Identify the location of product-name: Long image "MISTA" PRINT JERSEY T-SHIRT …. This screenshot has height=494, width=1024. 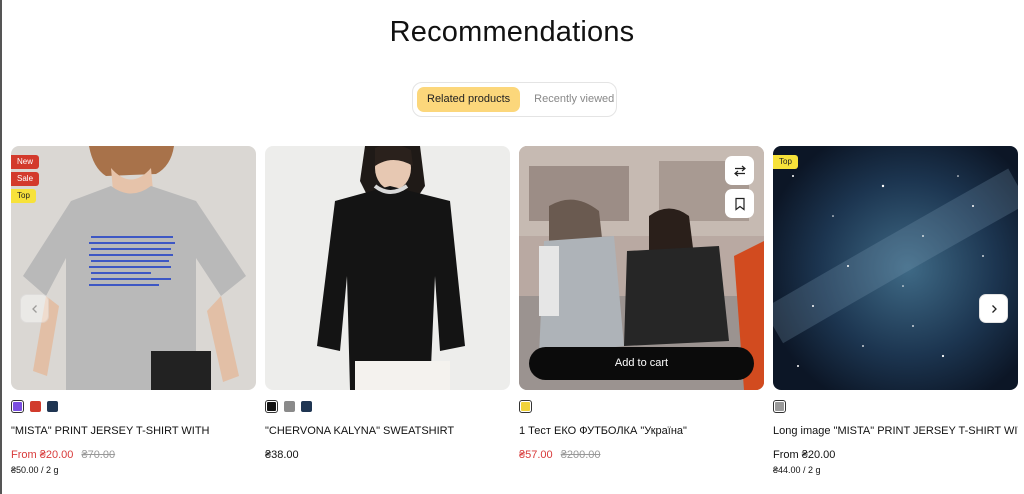
(895, 431).